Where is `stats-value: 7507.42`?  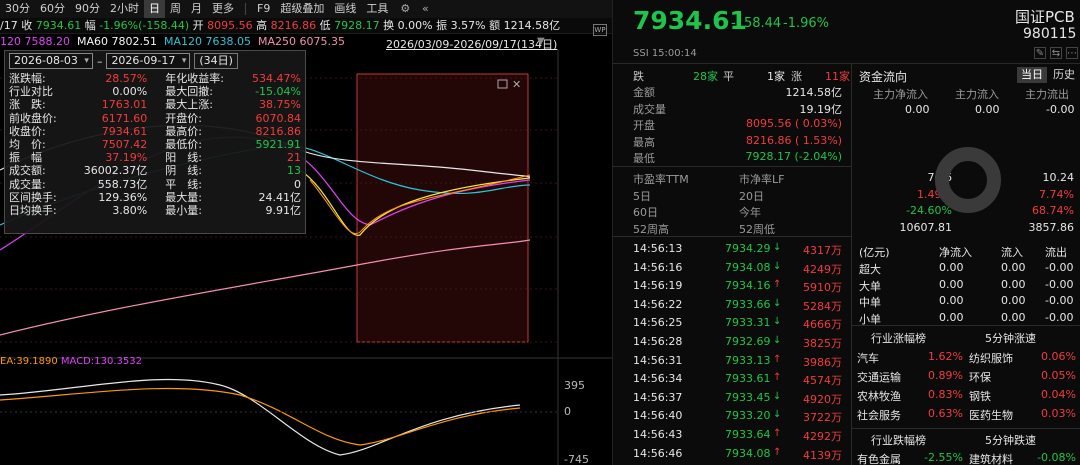
stats-value: 7507.42 is located at coordinates (124, 145).